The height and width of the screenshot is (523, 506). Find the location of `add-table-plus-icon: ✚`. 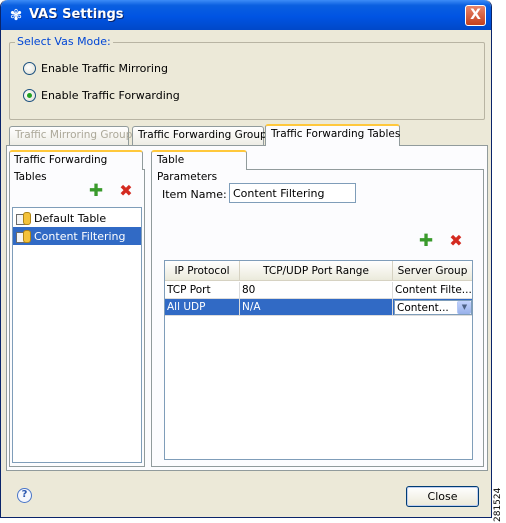

add-table-plus-icon: ✚ is located at coordinates (96, 191).